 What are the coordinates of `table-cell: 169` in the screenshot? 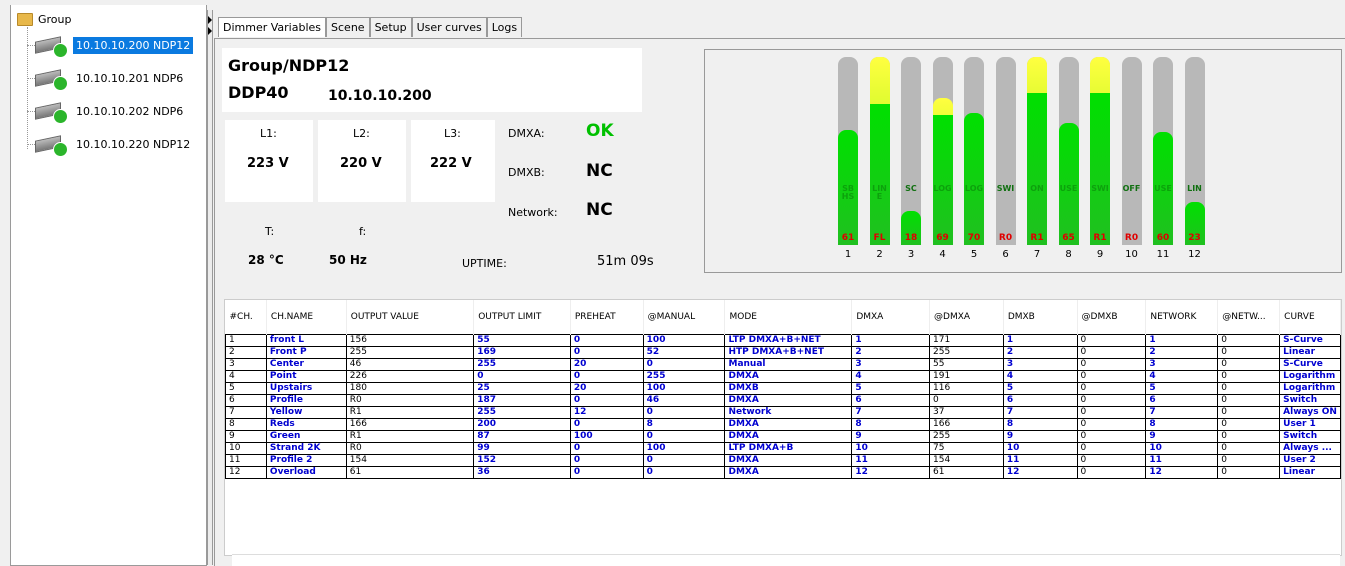 It's located at (522, 352).